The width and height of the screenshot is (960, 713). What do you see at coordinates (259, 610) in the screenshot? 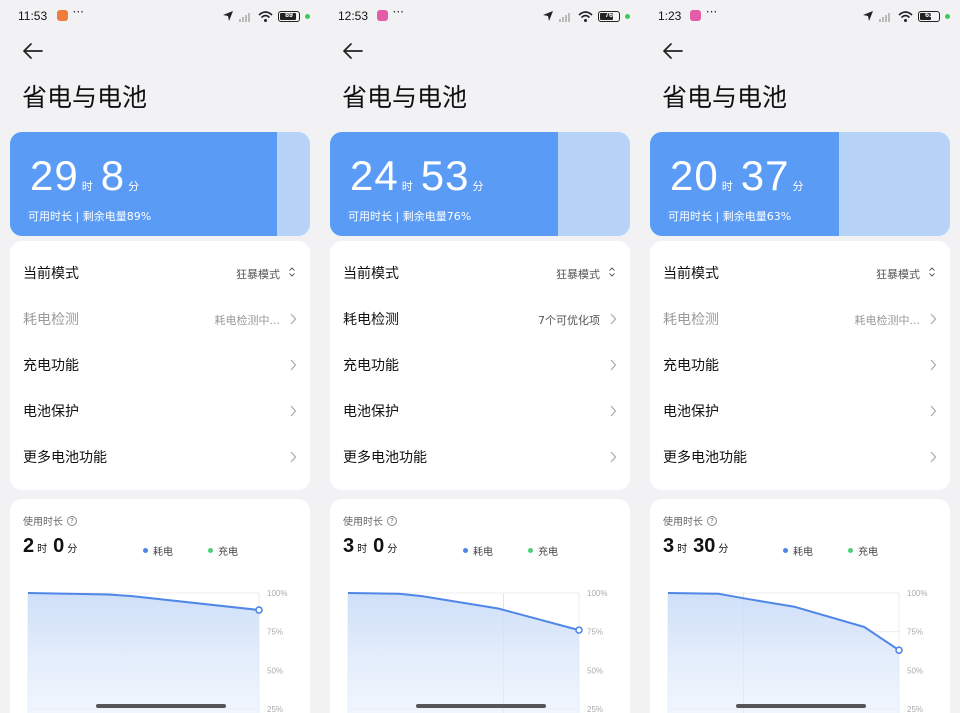
I see `current-level-point` at bounding box center [259, 610].